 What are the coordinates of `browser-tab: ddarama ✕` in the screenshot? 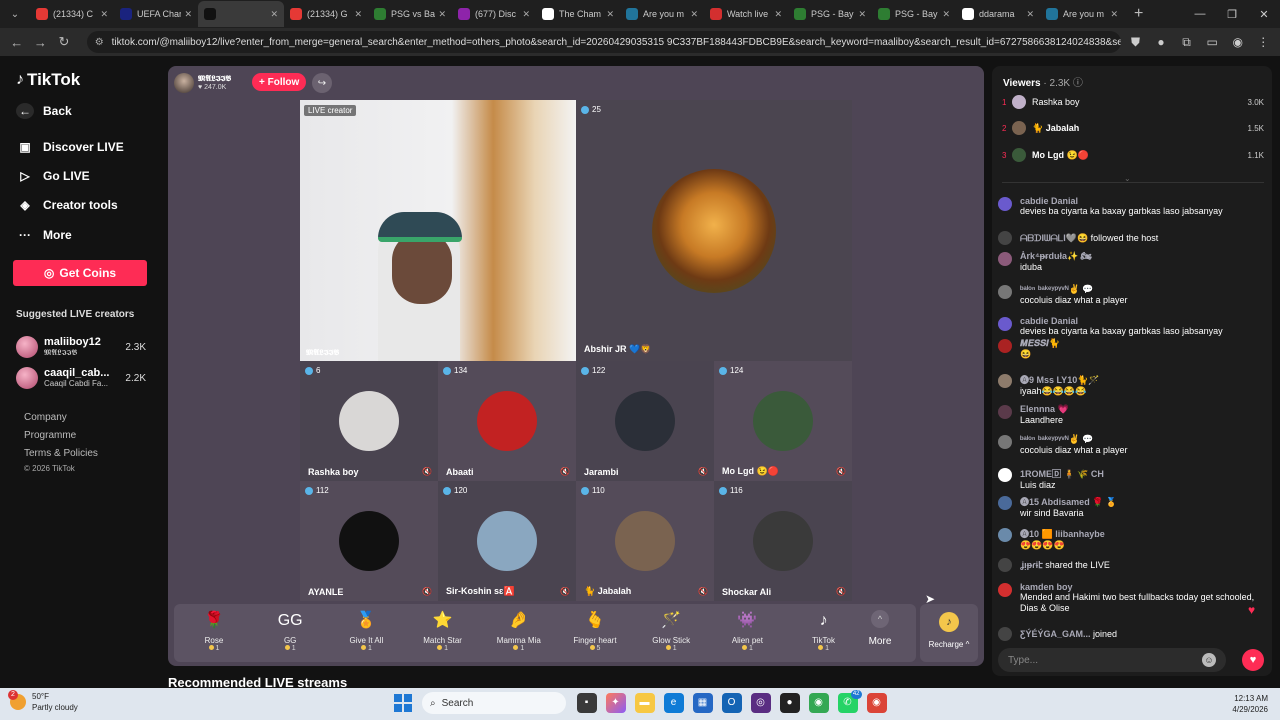 It's located at (998, 14).